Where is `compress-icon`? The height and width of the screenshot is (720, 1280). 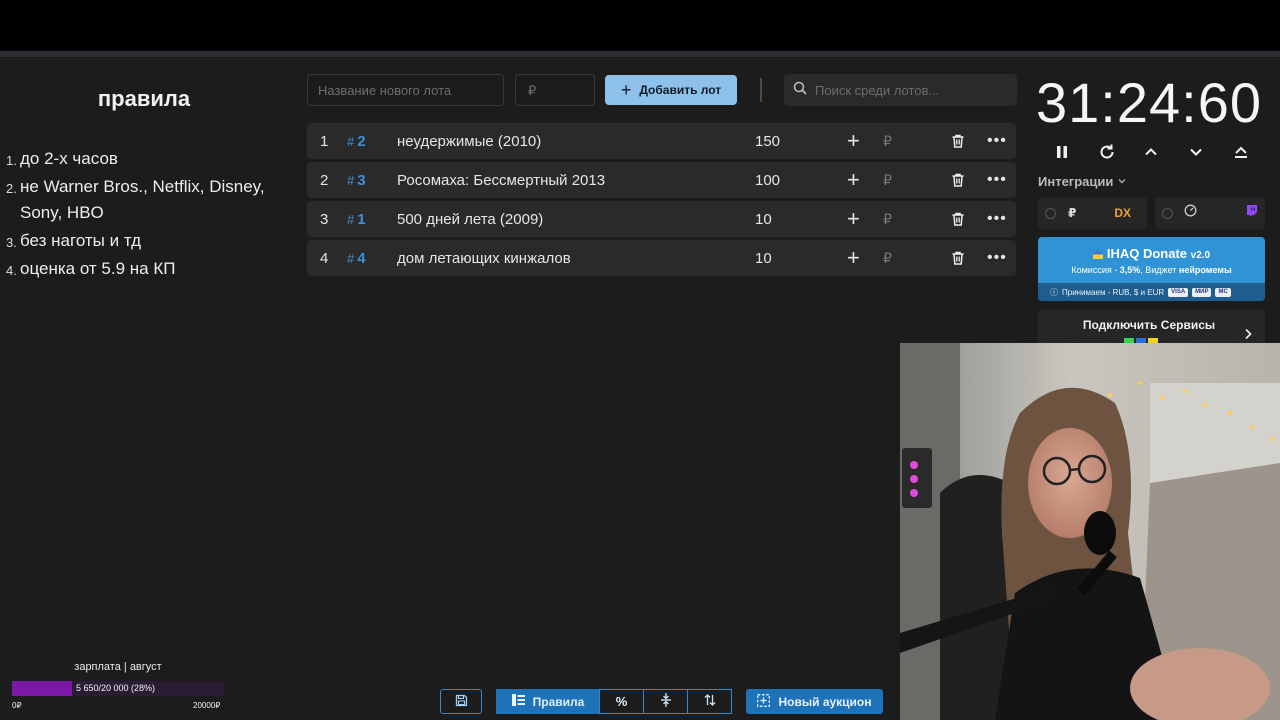 compress-icon is located at coordinates (666, 701).